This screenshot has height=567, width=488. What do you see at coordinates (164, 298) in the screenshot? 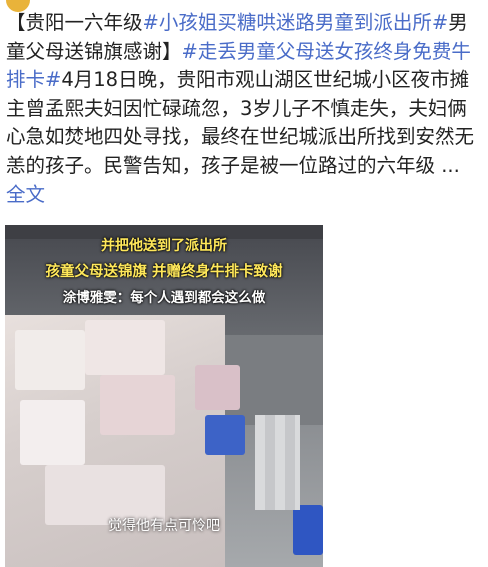
I see `video-caption-quote: 涂博雅雯：每个人遇到都会这么做` at bounding box center [164, 298].